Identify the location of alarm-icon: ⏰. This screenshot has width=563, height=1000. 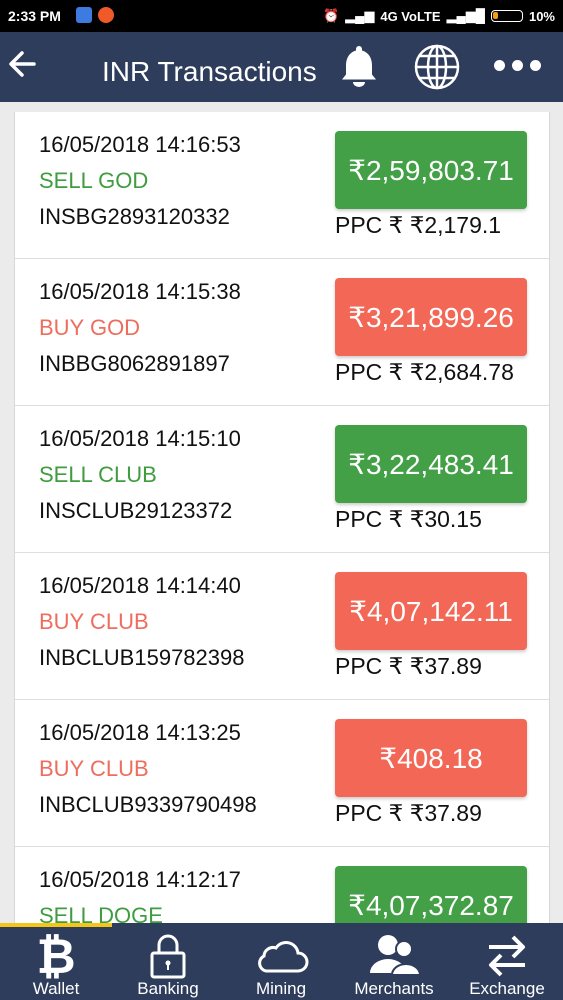
(331, 15).